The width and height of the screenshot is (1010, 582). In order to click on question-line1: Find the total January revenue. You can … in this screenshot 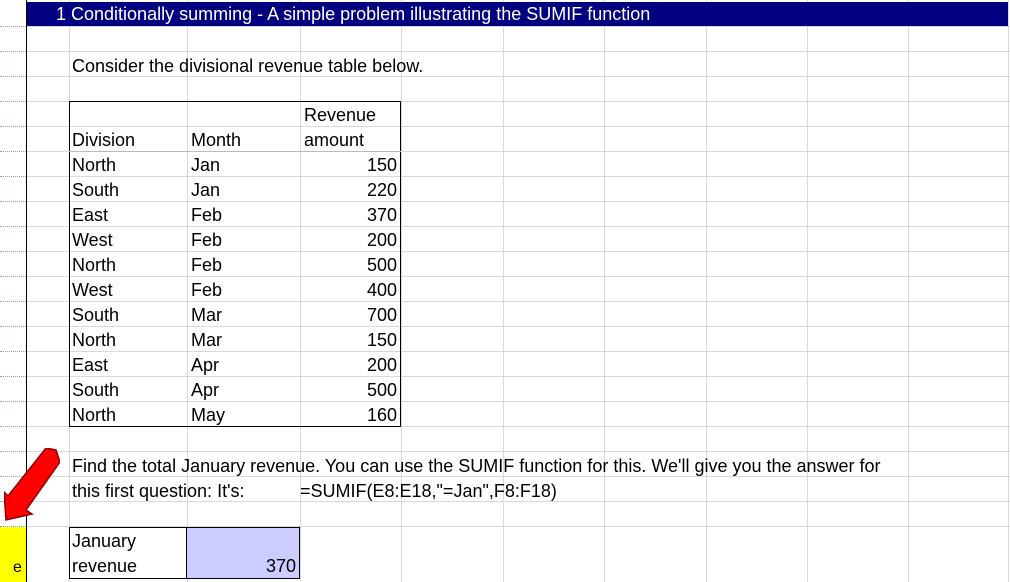, I will do `click(476, 466)`.